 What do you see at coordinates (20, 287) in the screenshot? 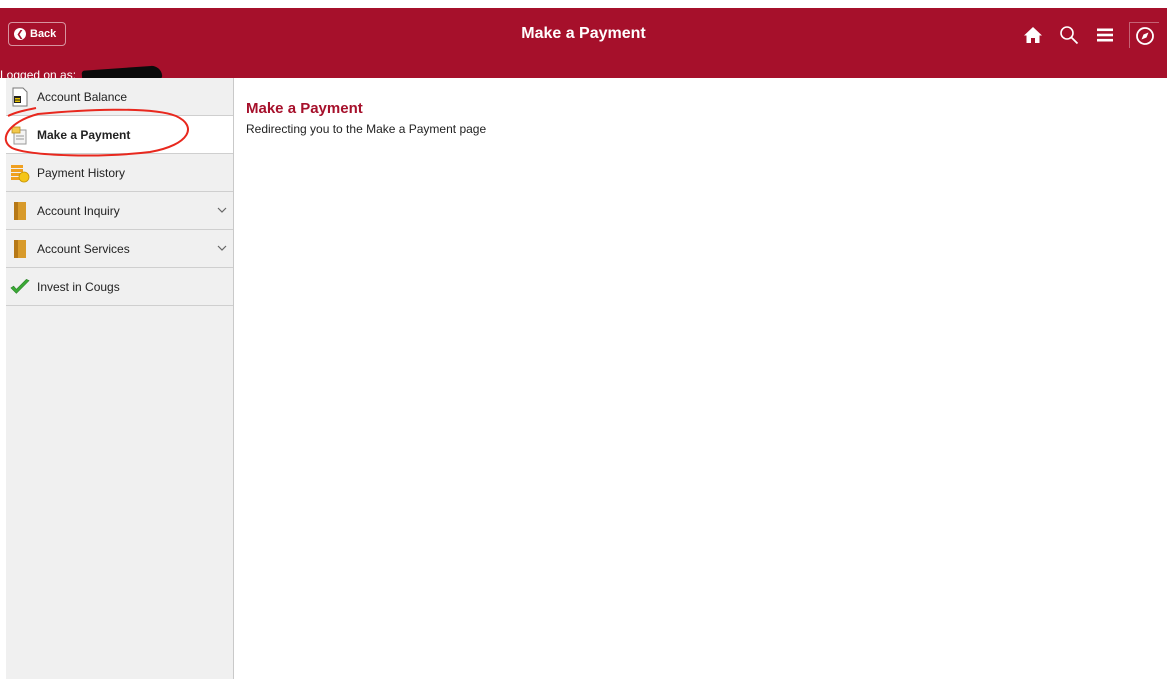
I see `checkmark-icon` at bounding box center [20, 287].